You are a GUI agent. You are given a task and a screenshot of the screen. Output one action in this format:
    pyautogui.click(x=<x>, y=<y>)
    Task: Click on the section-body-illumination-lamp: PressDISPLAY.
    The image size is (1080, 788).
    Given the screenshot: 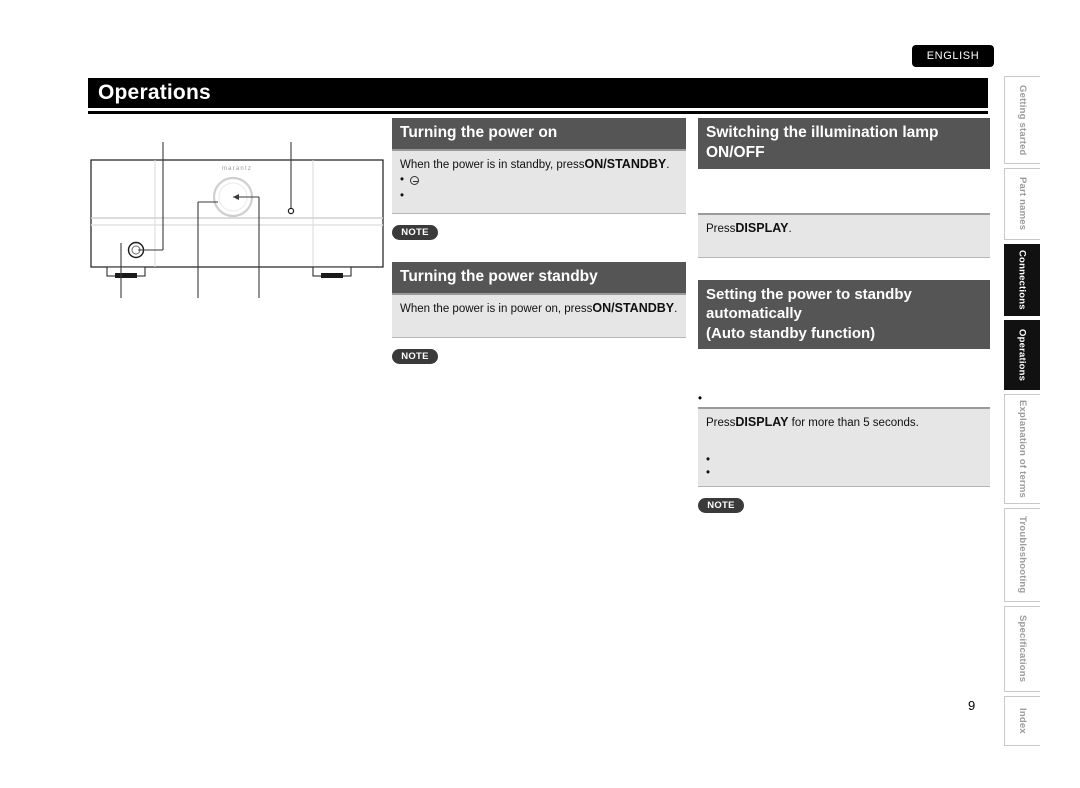 What is the action you would take?
    pyautogui.click(x=844, y=235)
    